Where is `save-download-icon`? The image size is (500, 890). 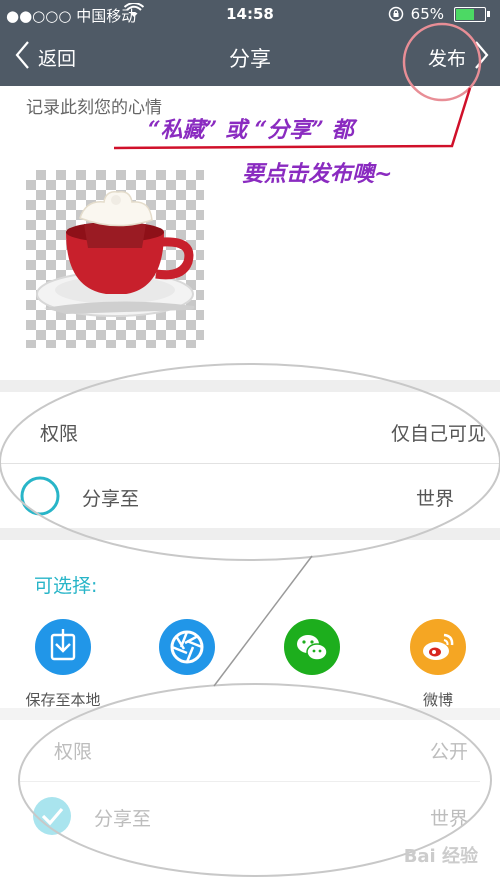 save-download-icon is located at coordinates (63, 647).